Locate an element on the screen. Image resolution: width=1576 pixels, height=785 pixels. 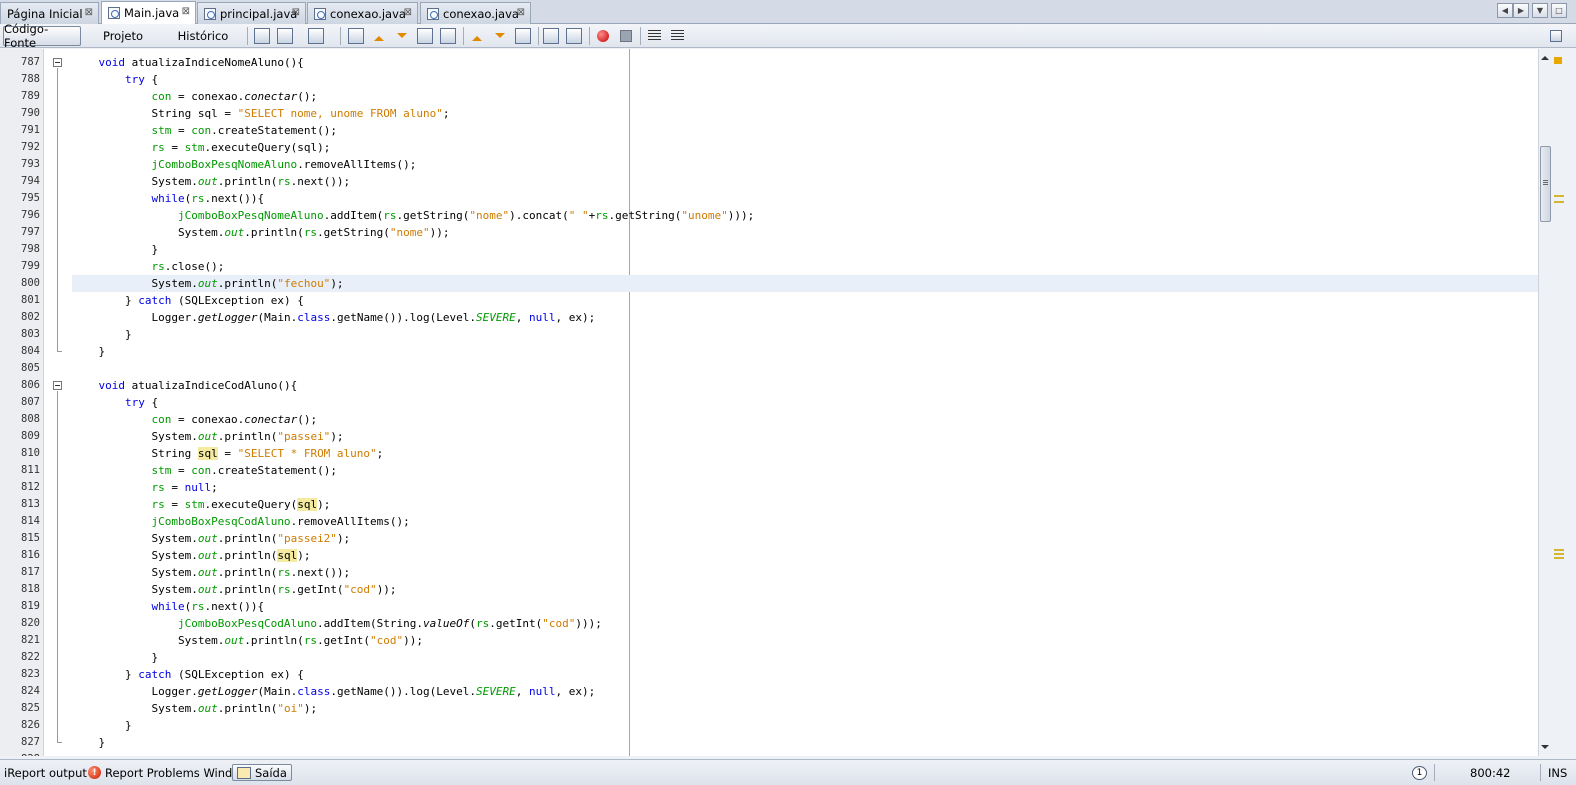
editor-vertical-scrollbar is located at coordinates (1544, 402).